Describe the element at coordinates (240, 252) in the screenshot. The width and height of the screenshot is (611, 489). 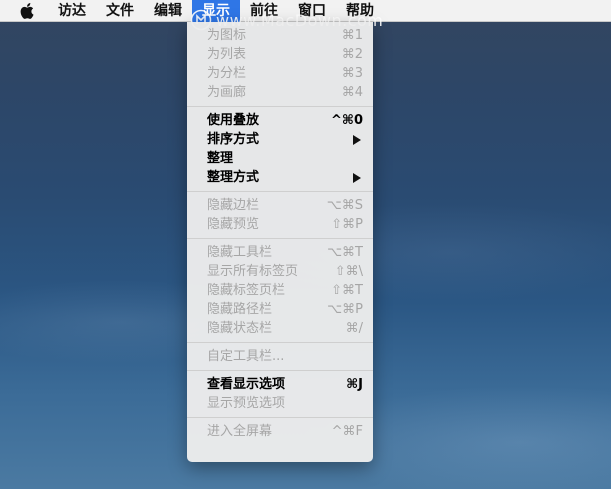
I see `menu-item-label: 隐藏工具栏` at that location.